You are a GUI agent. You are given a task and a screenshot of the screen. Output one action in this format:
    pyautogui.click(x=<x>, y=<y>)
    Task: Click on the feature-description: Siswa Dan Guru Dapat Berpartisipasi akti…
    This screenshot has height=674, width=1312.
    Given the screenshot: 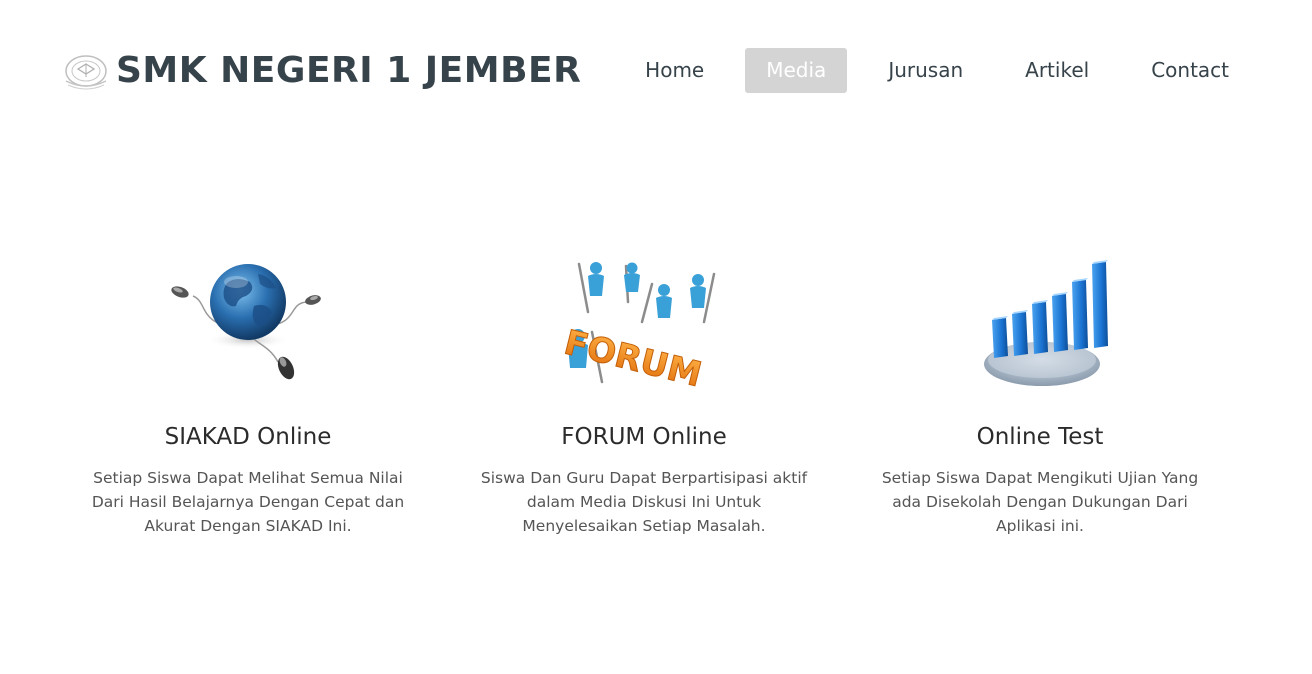 What is the action you would take?
    pyautogui.click(x=644, y=502)
    